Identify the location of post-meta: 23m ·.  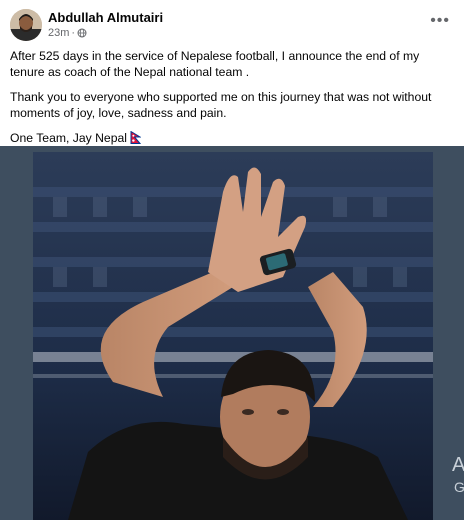
(67, 33).